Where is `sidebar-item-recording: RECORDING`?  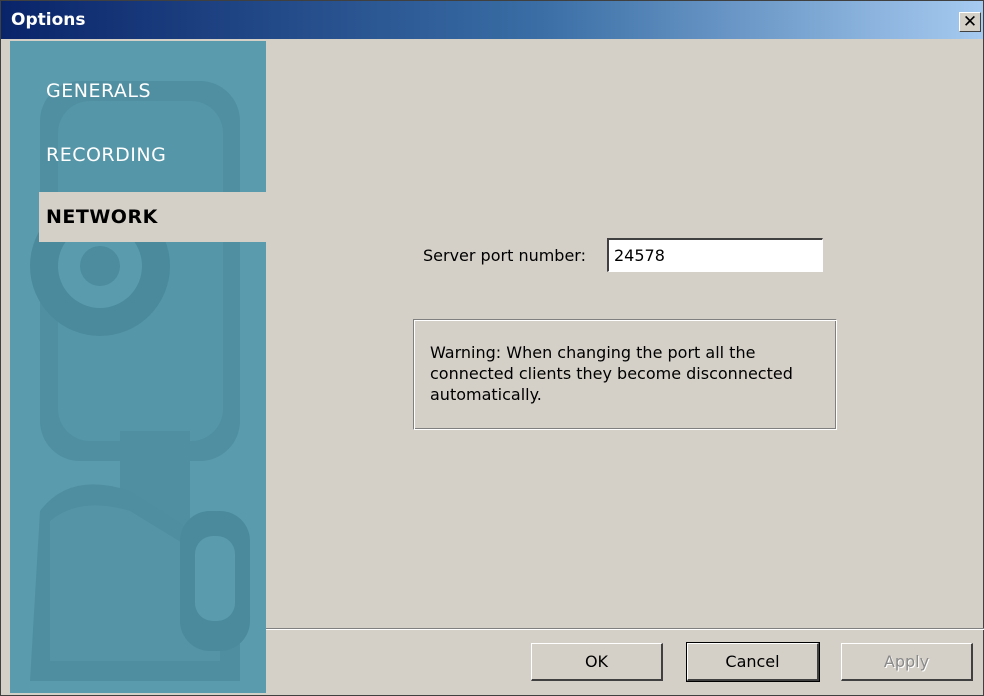 sidebar-item-recording: RECORDING is located at coordinates (152, 155).